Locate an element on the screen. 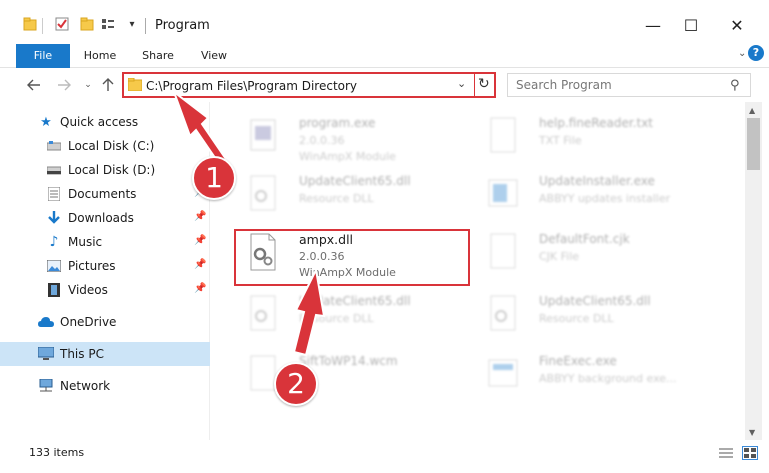  annotation-overlay is located at coordinates (248, 223).